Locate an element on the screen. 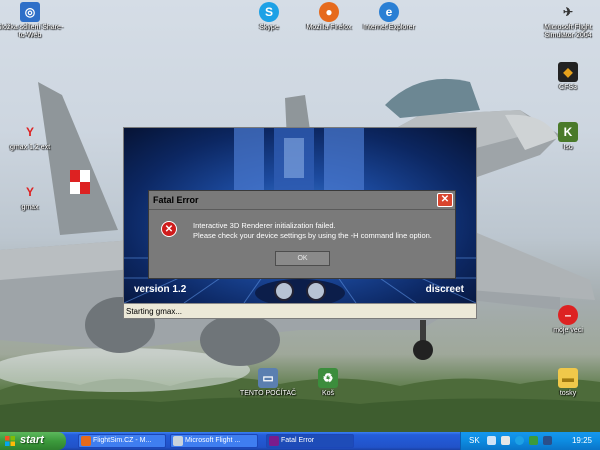  tray-network-icon is located at coordinates (491, 440).